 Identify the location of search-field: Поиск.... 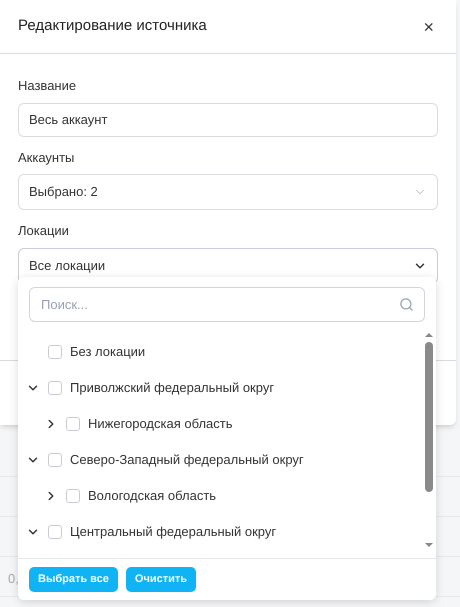
(227, 304).